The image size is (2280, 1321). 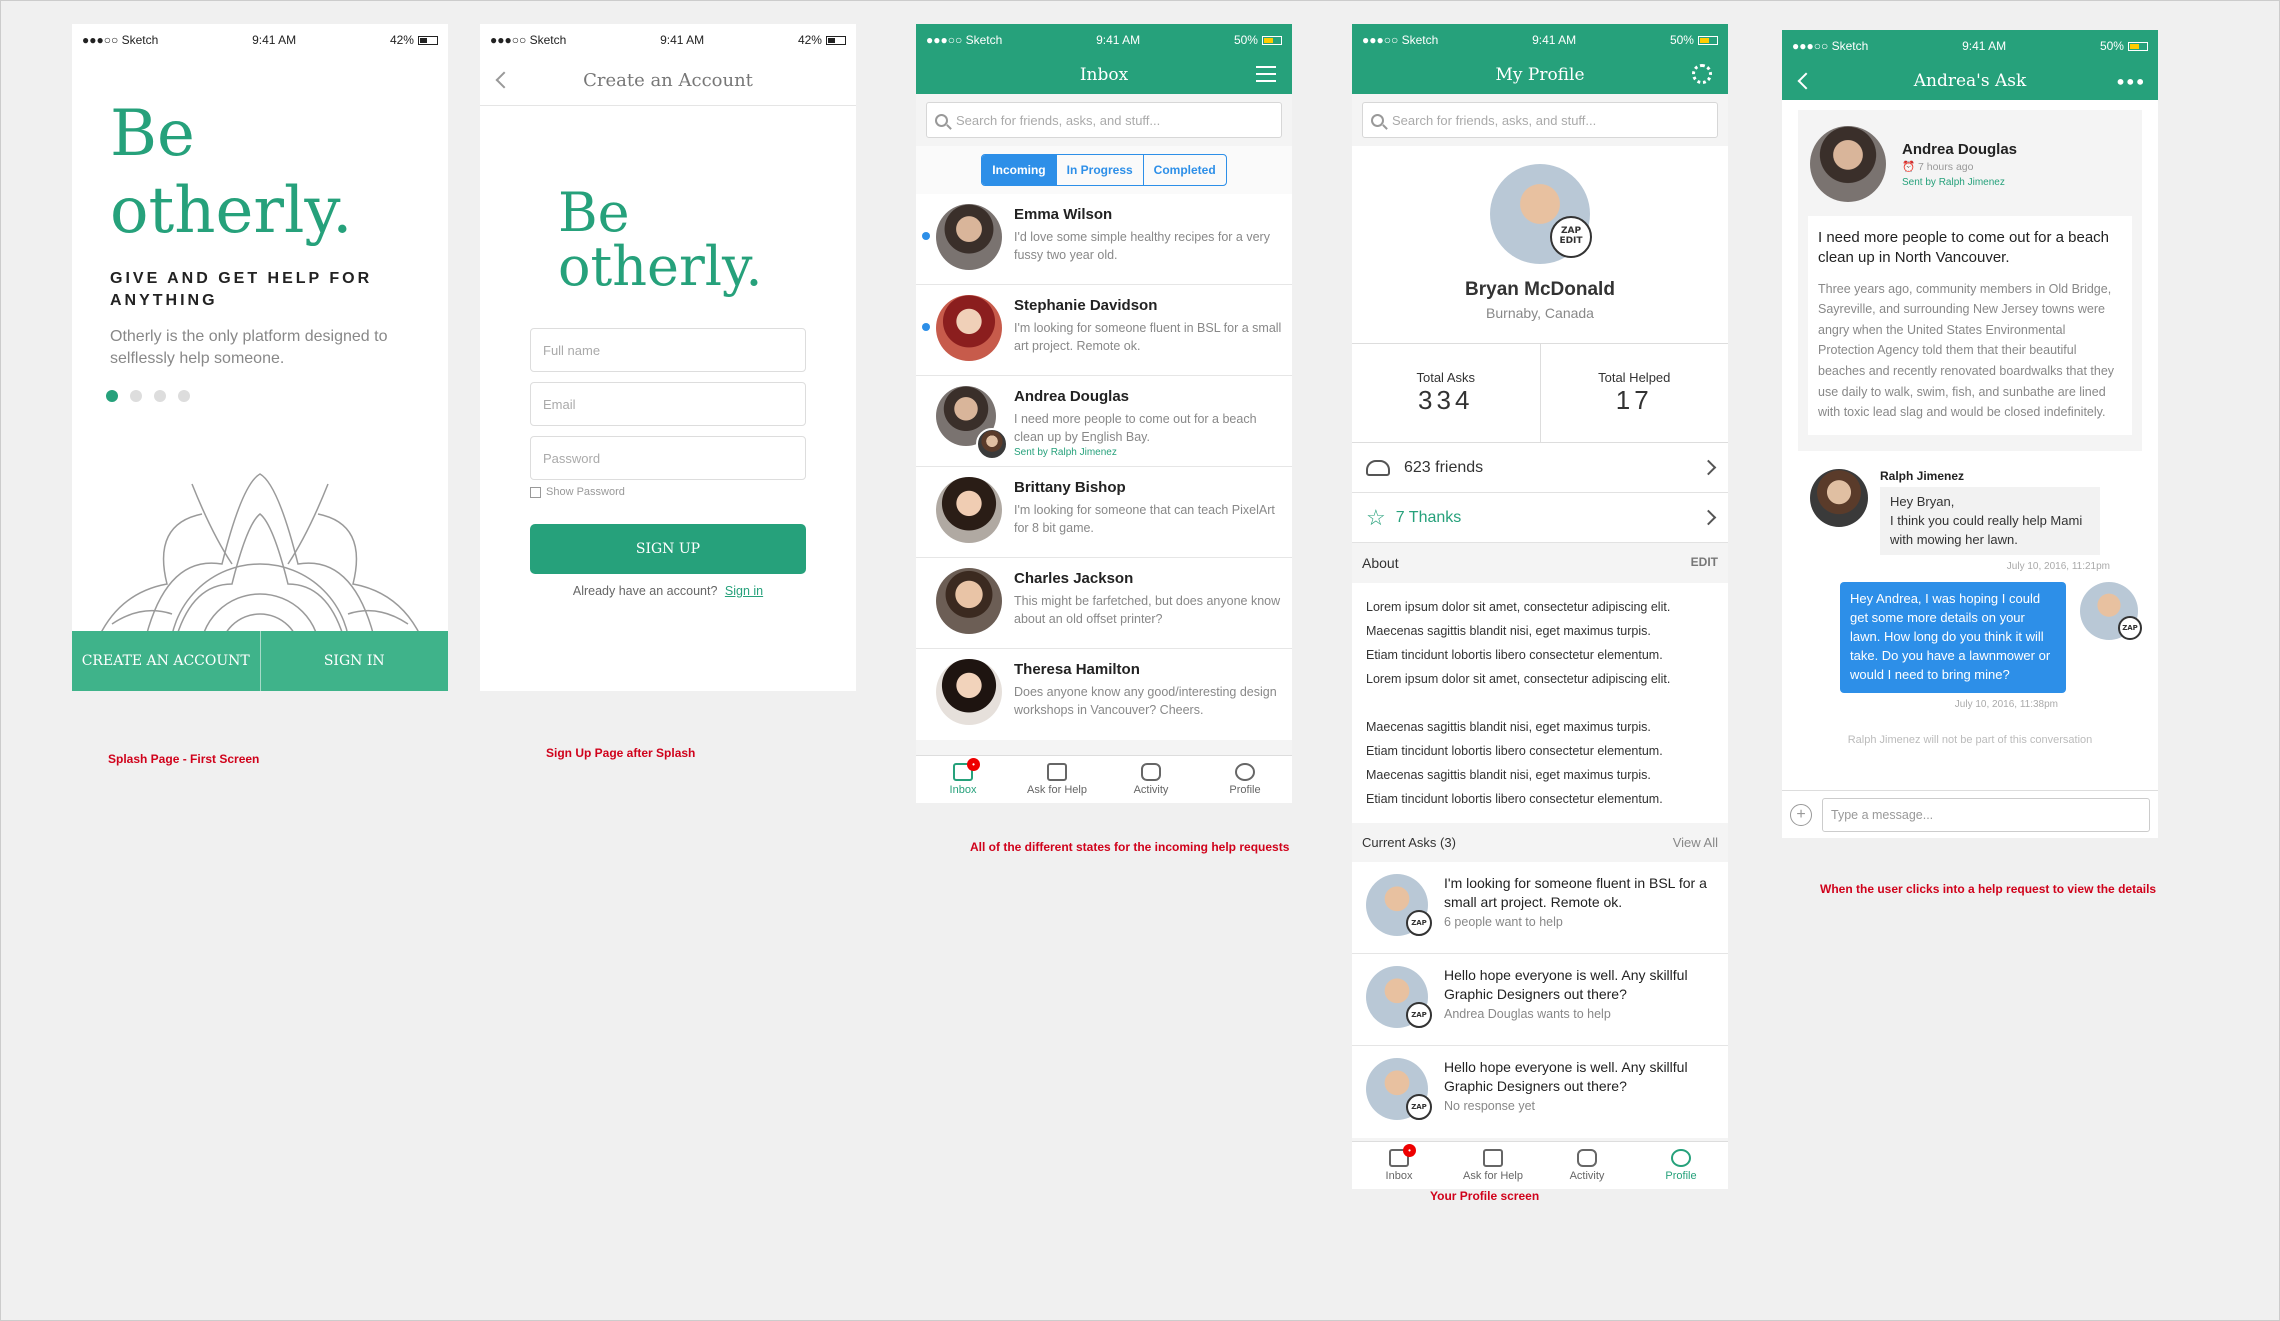 I want to click on activity-icon, so click(x=1587, y=1158).